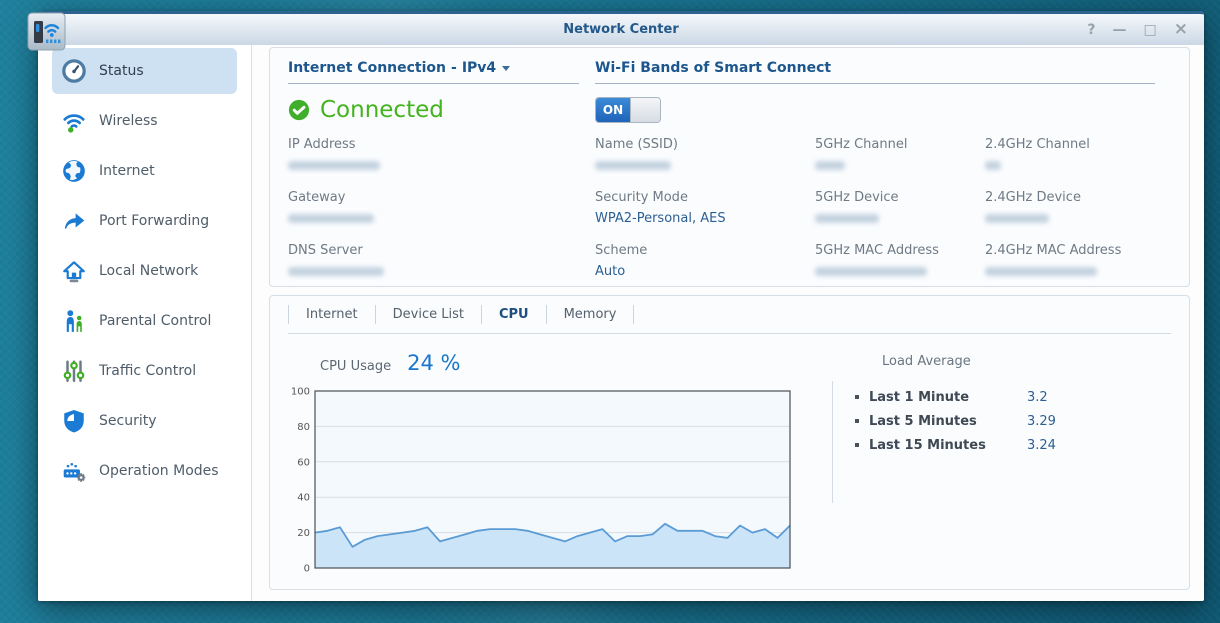  I want to click on sidebar-item-internet: Internet, so click(144, 171).